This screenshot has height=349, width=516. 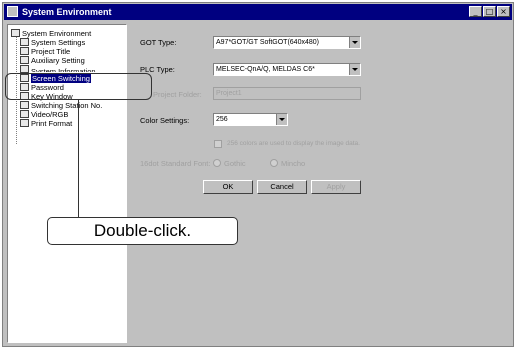 I want to click on project-folder-field: Project1, so click(x=287, y=93).